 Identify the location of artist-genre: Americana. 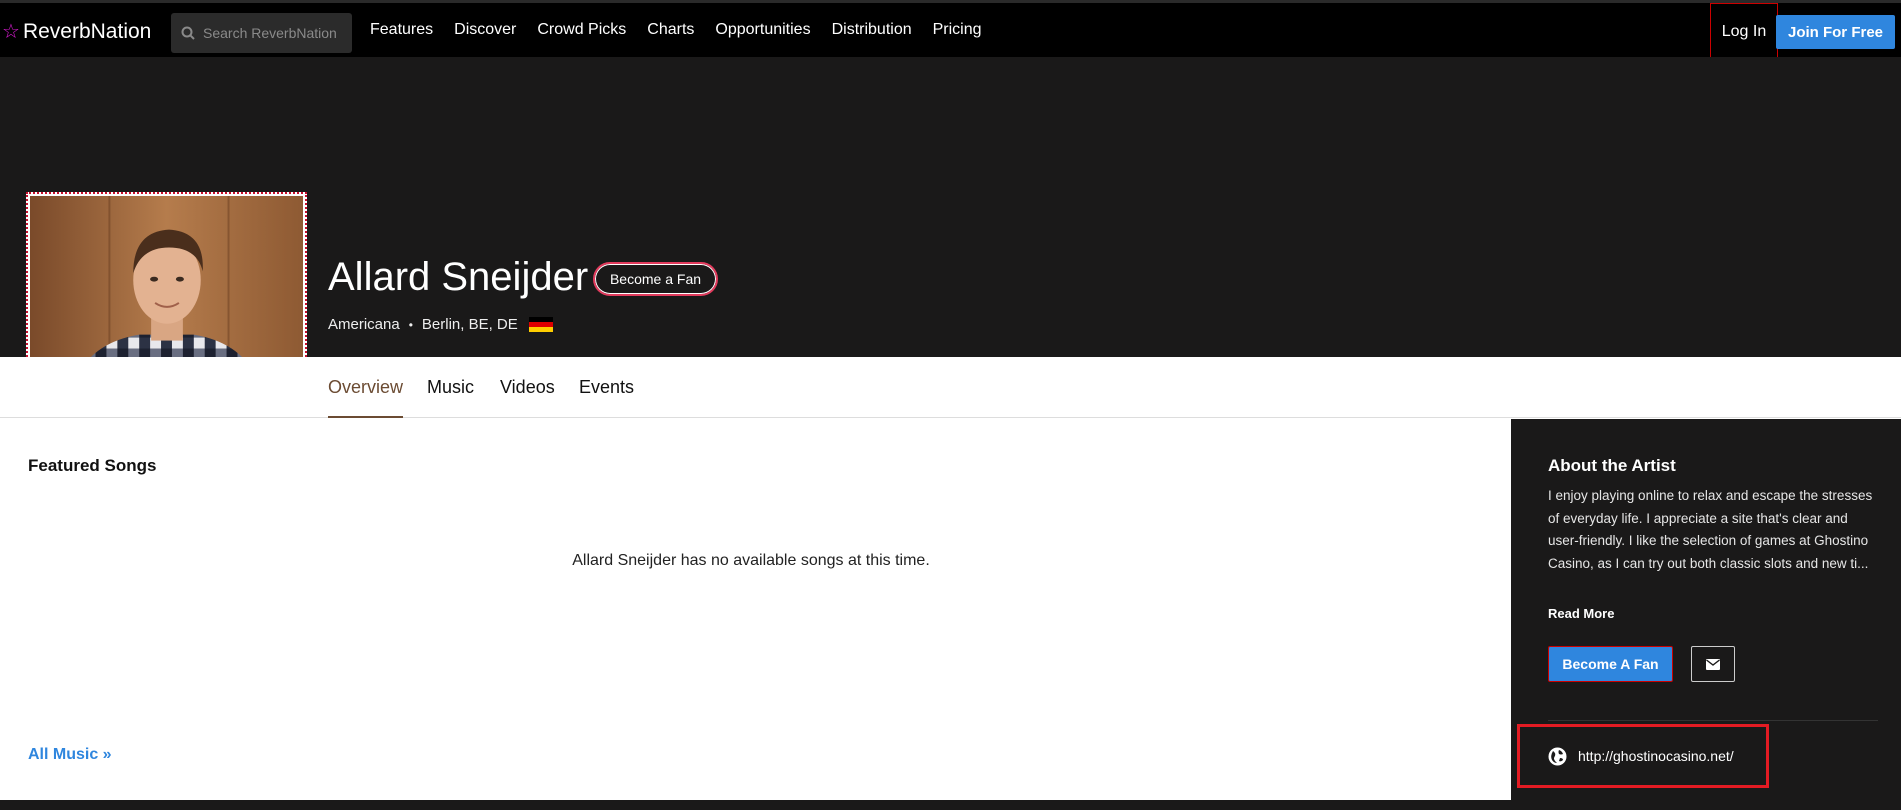
(364, 324).